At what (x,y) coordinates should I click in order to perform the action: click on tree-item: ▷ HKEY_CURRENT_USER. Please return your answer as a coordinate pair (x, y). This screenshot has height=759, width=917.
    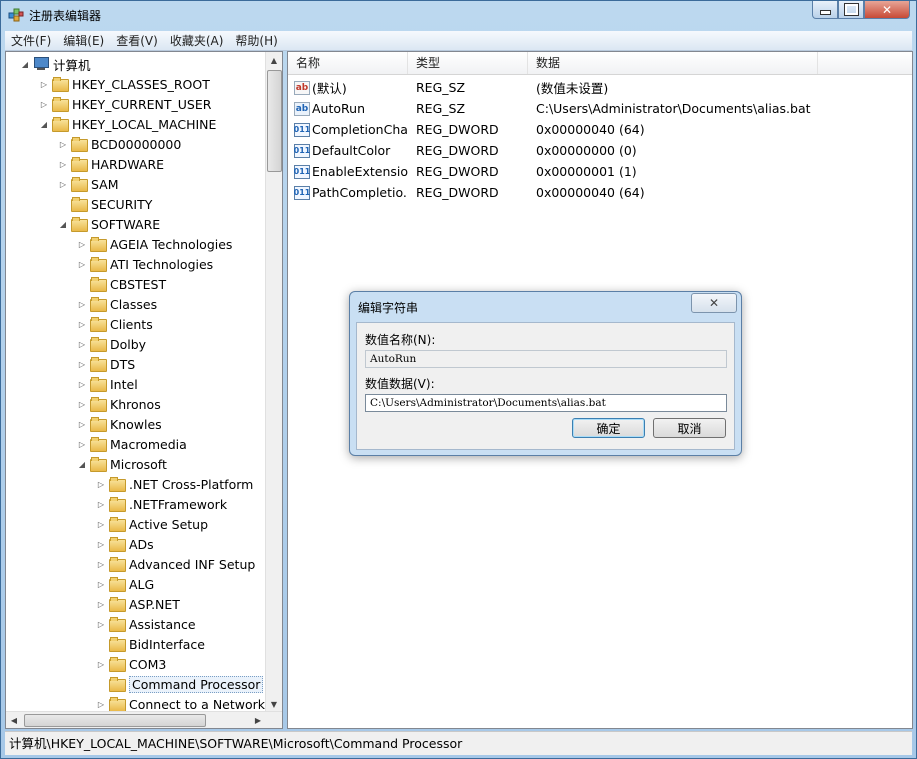
    Looking at the image, I should click on (125, 104).